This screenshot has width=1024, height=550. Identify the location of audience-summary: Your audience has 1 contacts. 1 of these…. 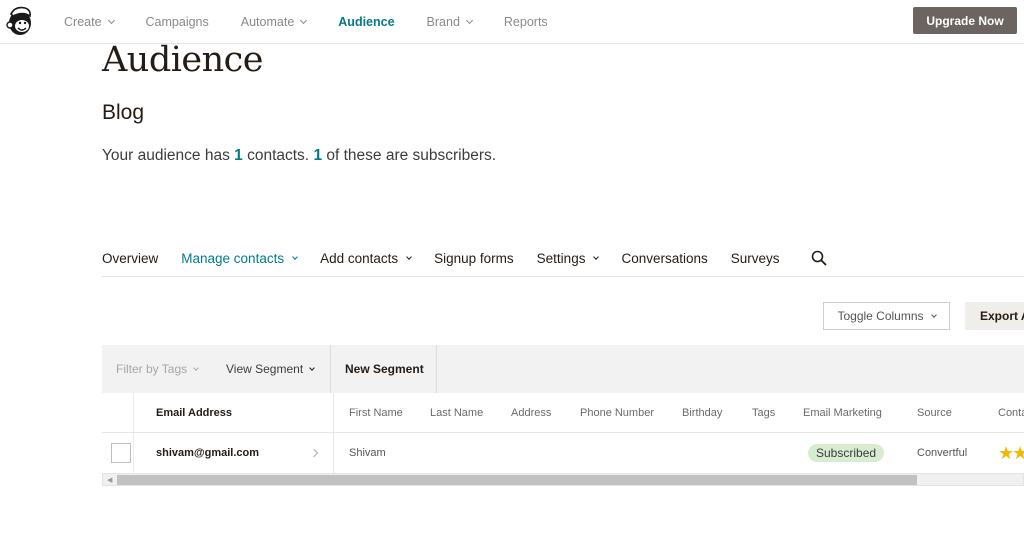
(299, 156).